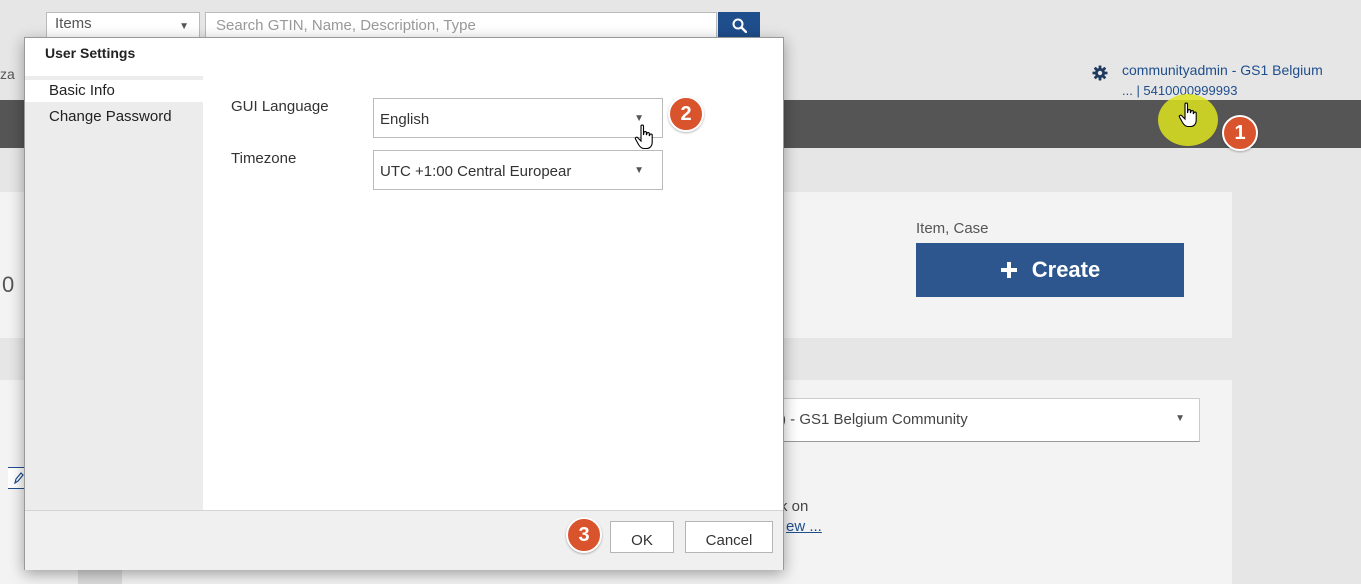 The width and height of the screenshot is (1361, 584). I want to click on ok-button: OK, so click(642, 537).